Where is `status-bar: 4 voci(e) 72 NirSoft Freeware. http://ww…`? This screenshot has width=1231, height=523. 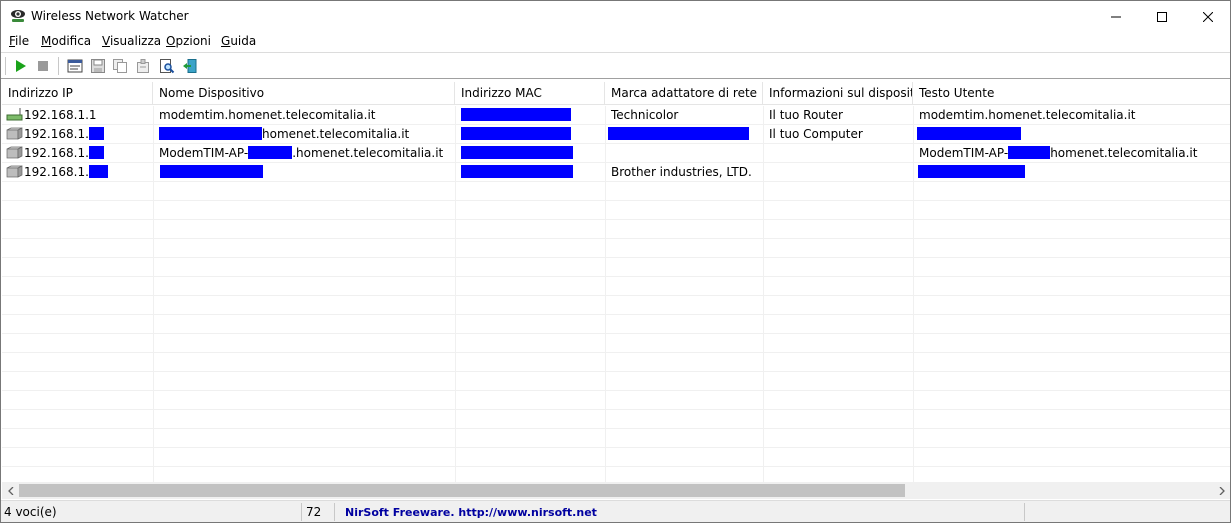 status-bar: 4 voci(e) 72 NirSoft Freeware. http://ww… is located at coordinates (615, 511).